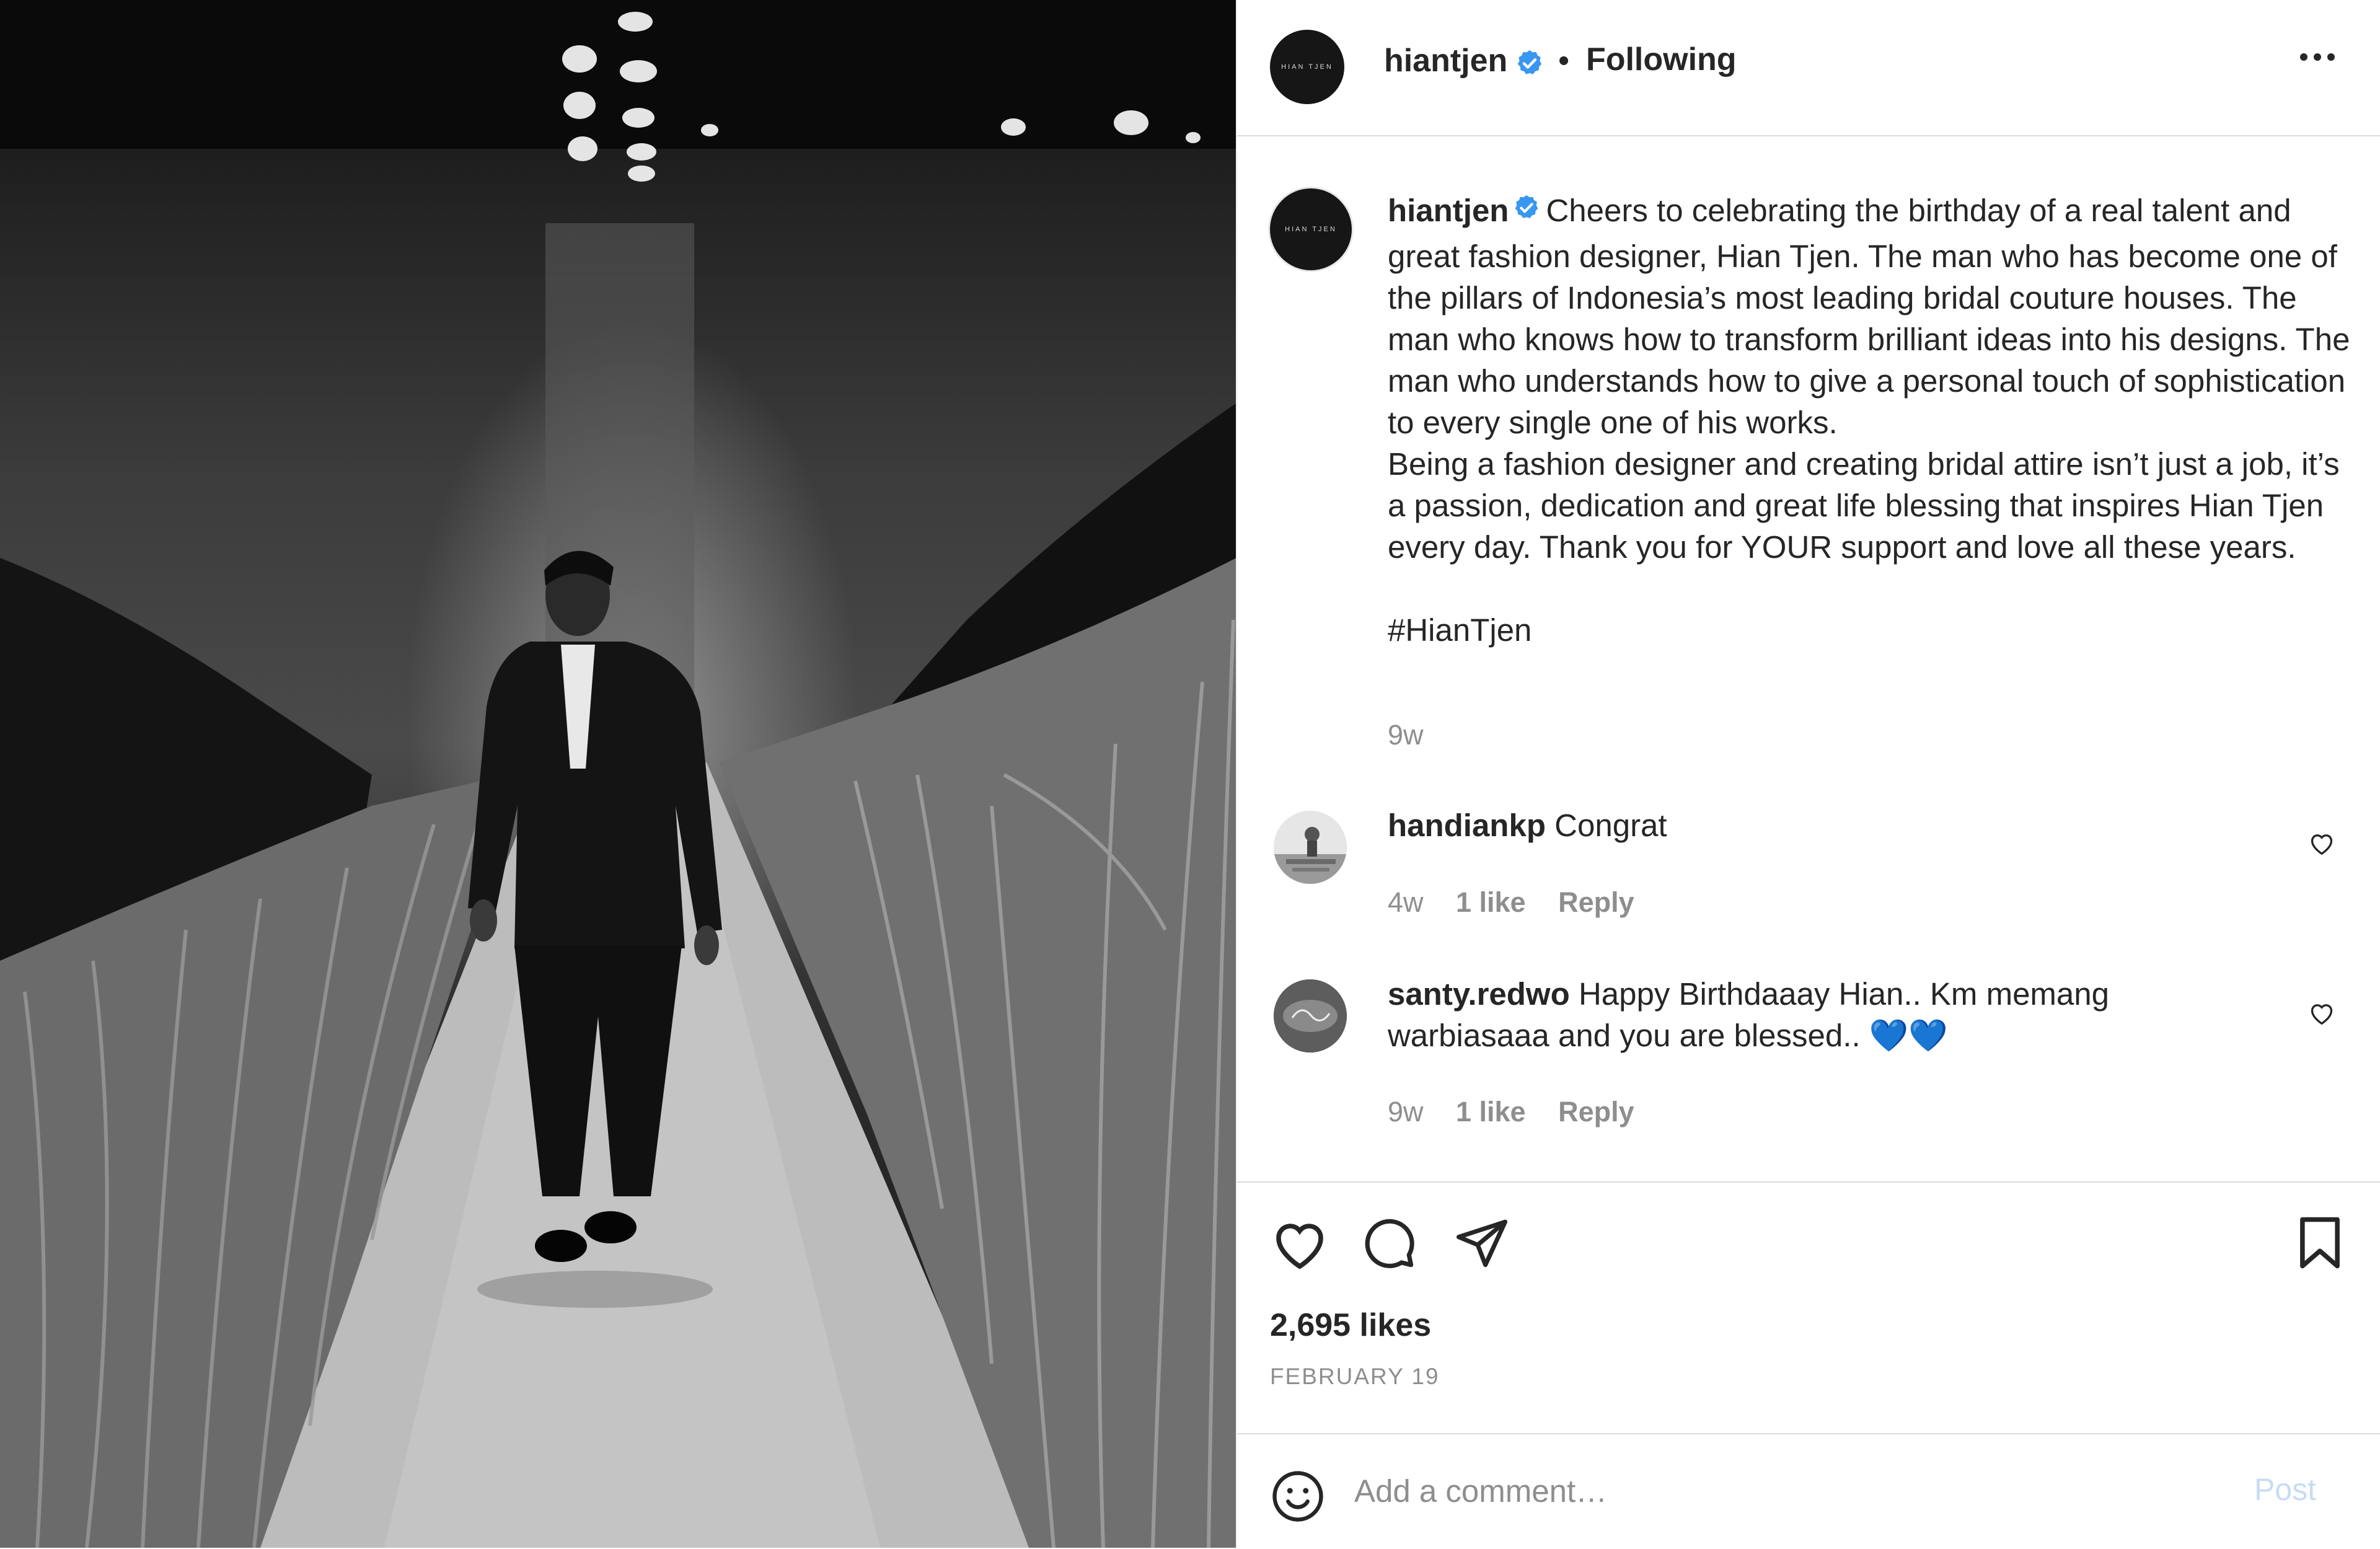 The height and width of the screenshot is (1549, 2380). I want to click on post-date: FEBRUARY 19, so click(1355, 1377).